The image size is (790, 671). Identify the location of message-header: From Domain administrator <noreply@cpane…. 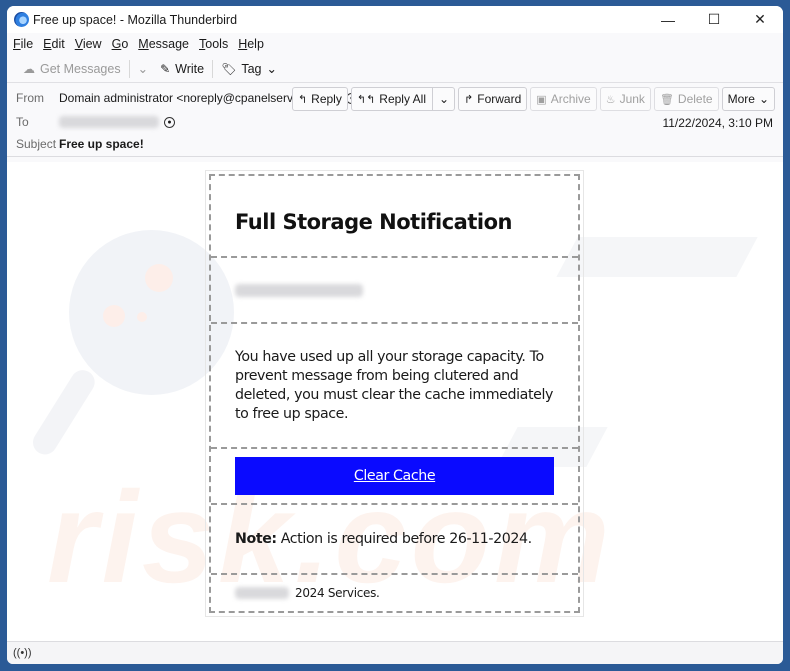
(395, 120).